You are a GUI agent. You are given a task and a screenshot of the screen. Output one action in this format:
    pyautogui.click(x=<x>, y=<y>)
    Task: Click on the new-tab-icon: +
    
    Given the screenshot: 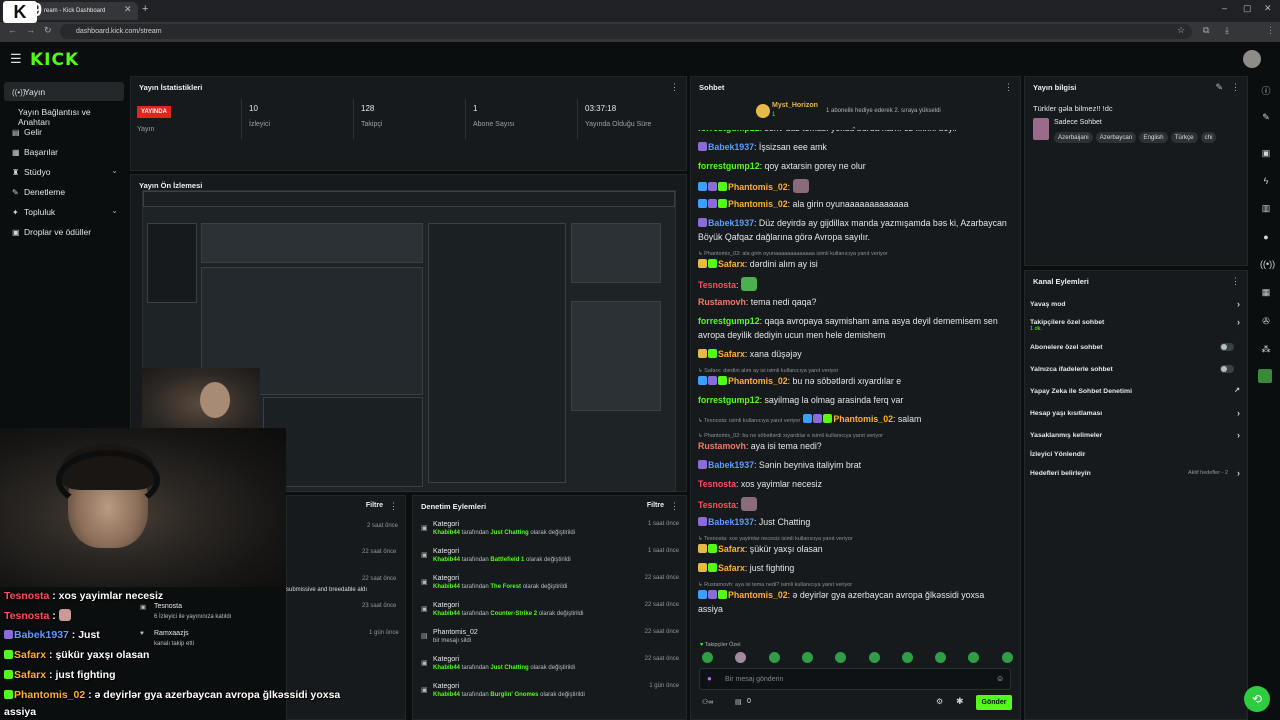 What is the action you would take?
    pyautogui.click(x=145, y=9)
    